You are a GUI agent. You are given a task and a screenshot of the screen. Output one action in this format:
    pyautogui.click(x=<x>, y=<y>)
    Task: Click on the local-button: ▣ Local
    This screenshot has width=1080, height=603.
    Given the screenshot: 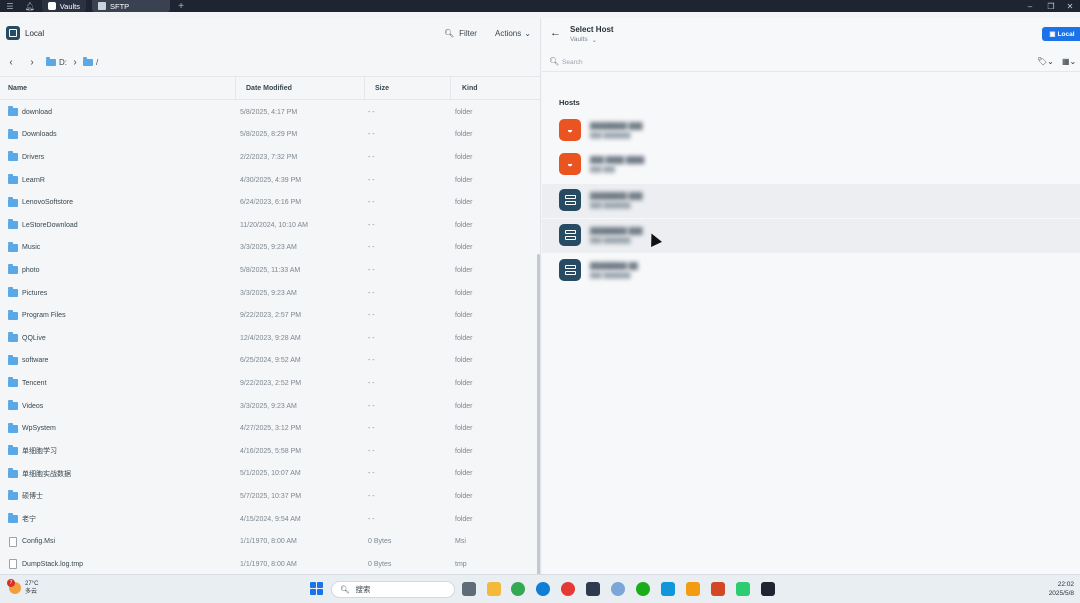 What is the action you would take?
    pyautogui.click(x=1061, y=34)
    